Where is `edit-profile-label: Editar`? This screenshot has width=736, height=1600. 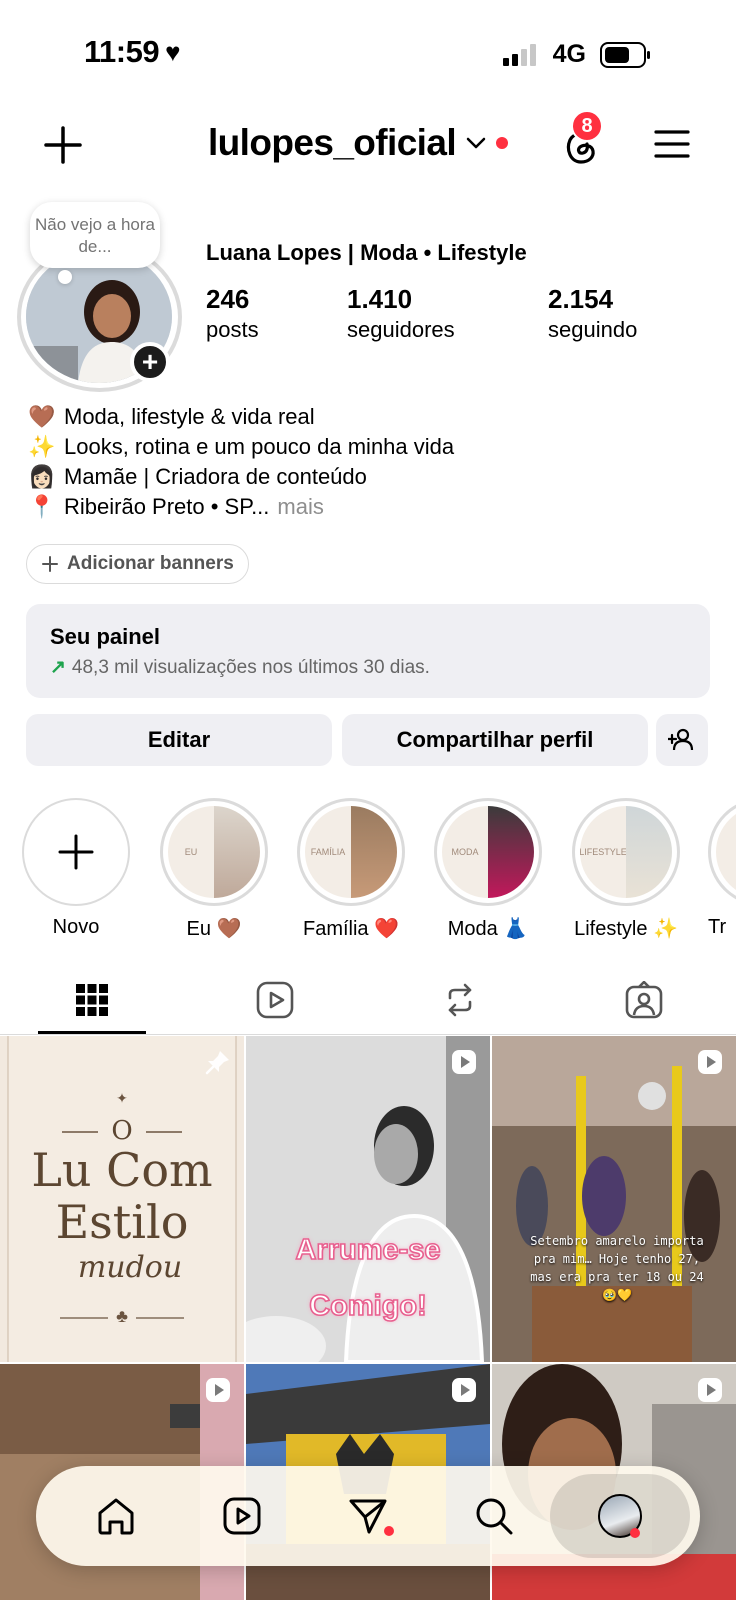 edit-profile-label: Editar is located at coordinates (179, 739).